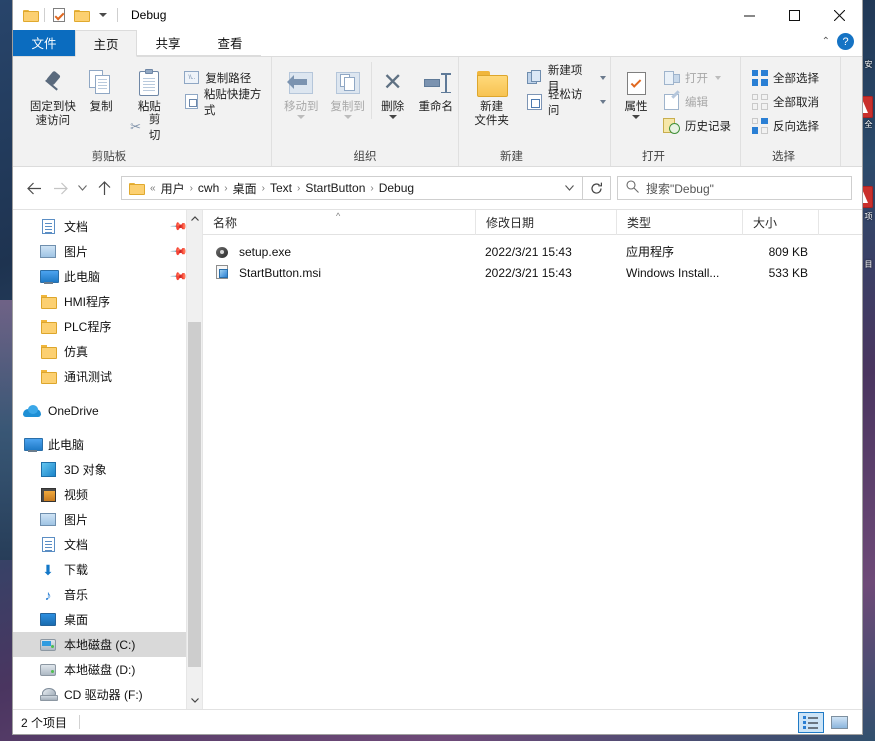  I want to click on pin-to-quick-access-button: 固定到快 速访问, so click(53, 95).